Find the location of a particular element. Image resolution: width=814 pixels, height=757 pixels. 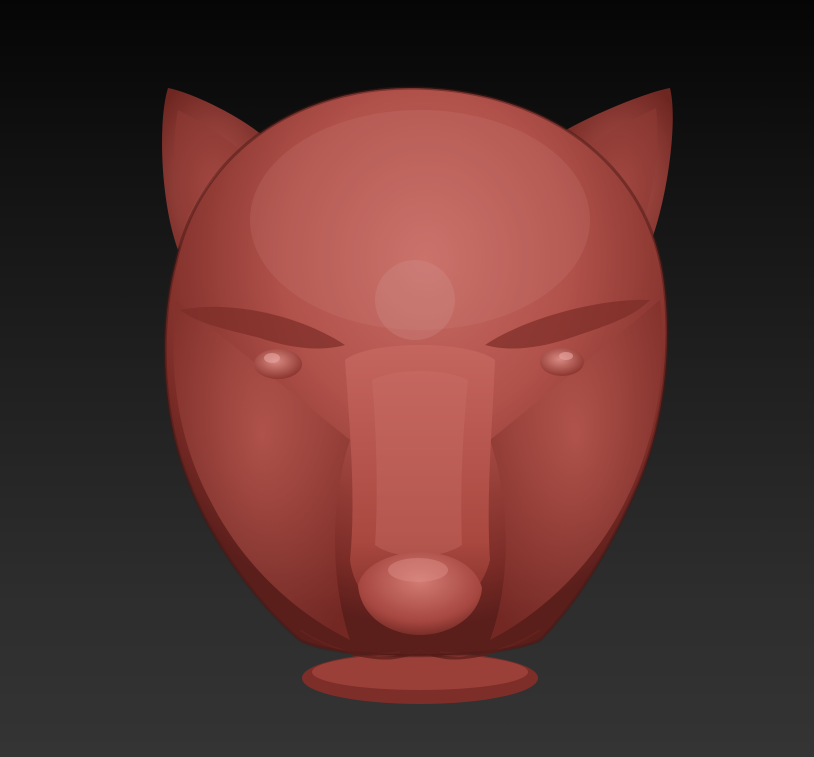

right-eye is located at coordinates (562, 362).